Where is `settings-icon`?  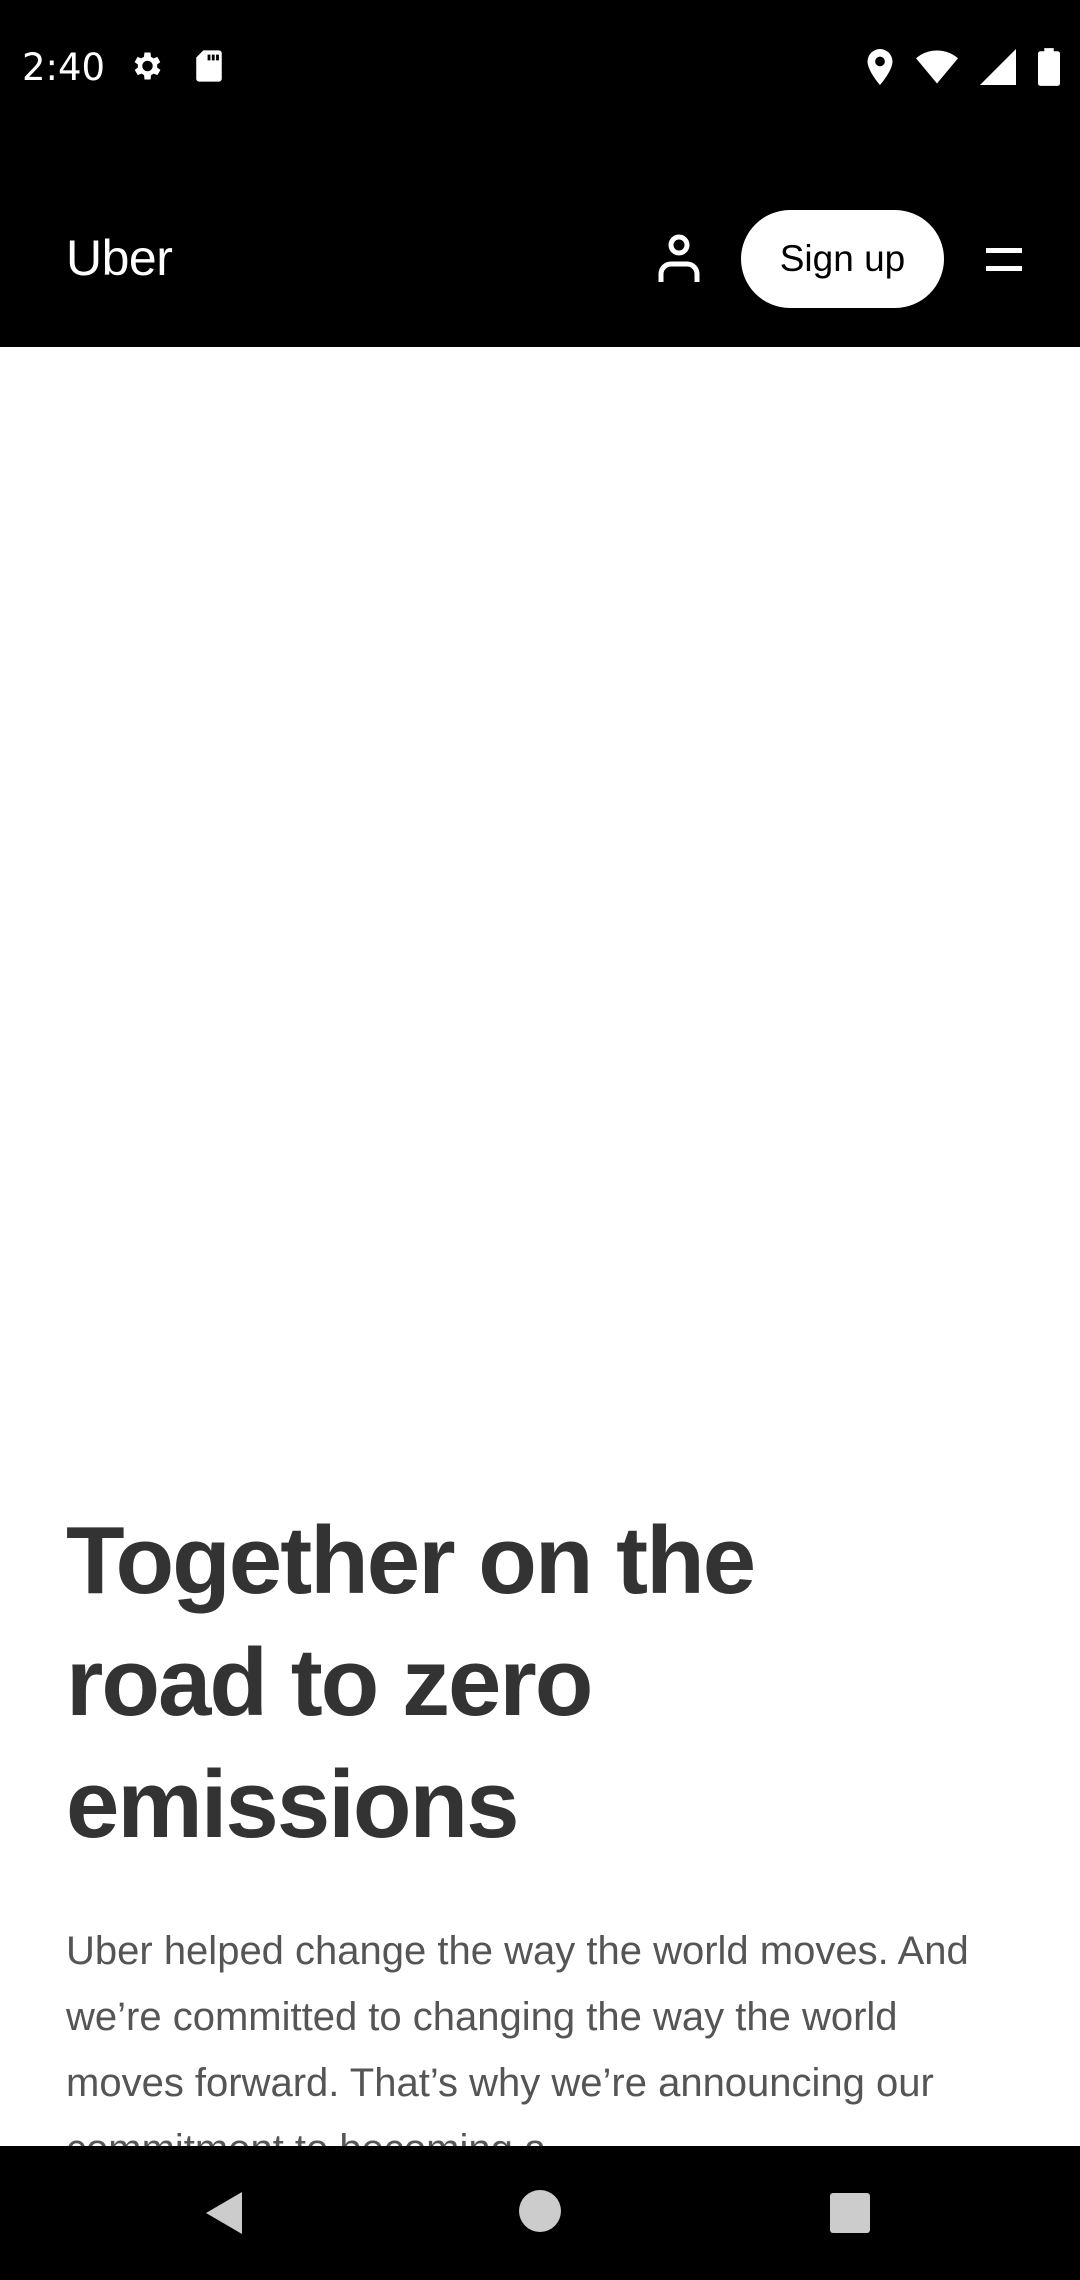 settings-icon is located at coordinates (147, 66).